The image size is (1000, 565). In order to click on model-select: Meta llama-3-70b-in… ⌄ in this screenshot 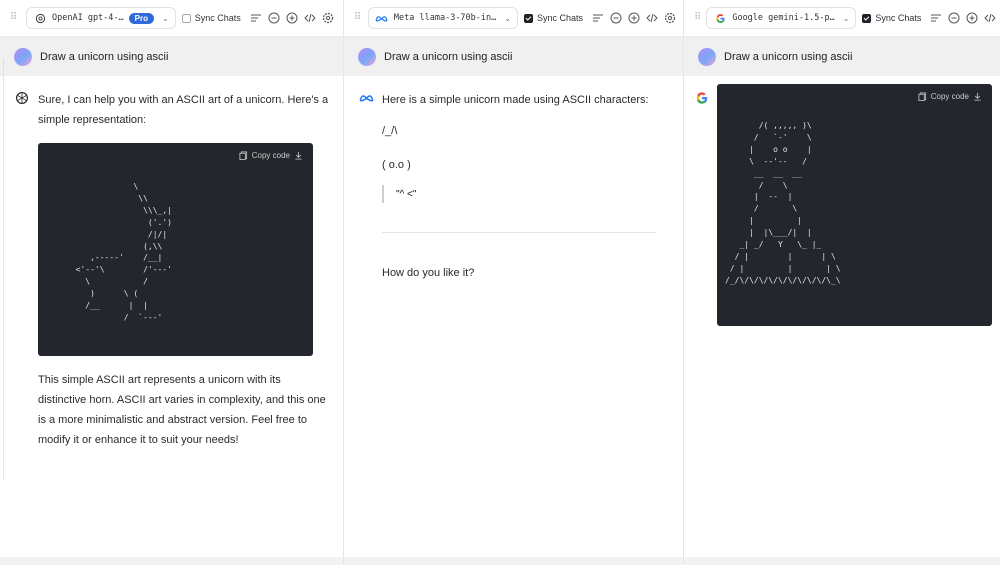, I will do `click(442, 18)`.